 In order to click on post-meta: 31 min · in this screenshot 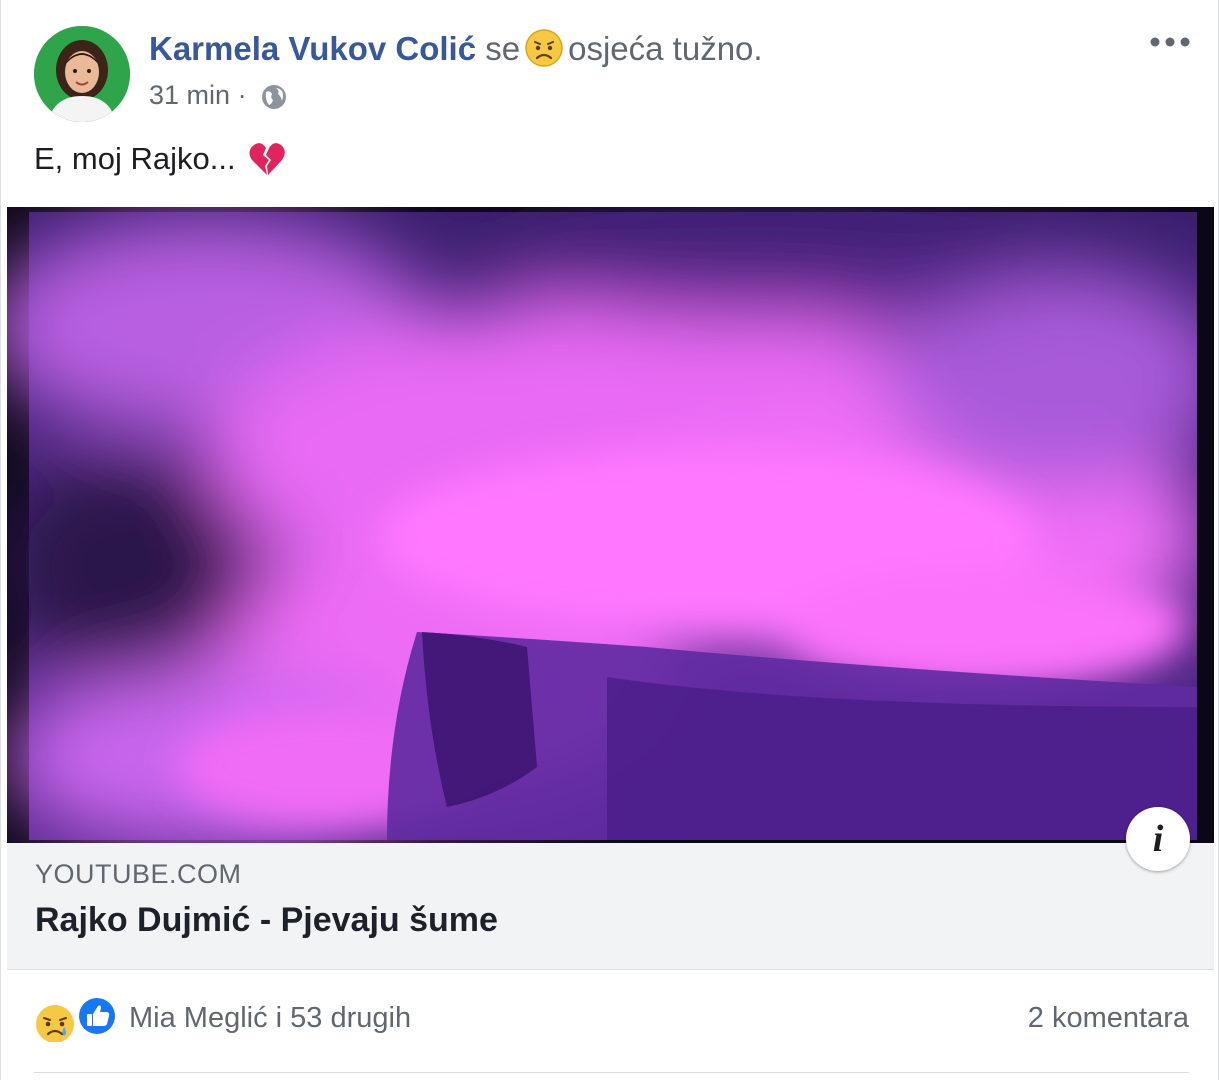, I will do `click(218, 95)`.